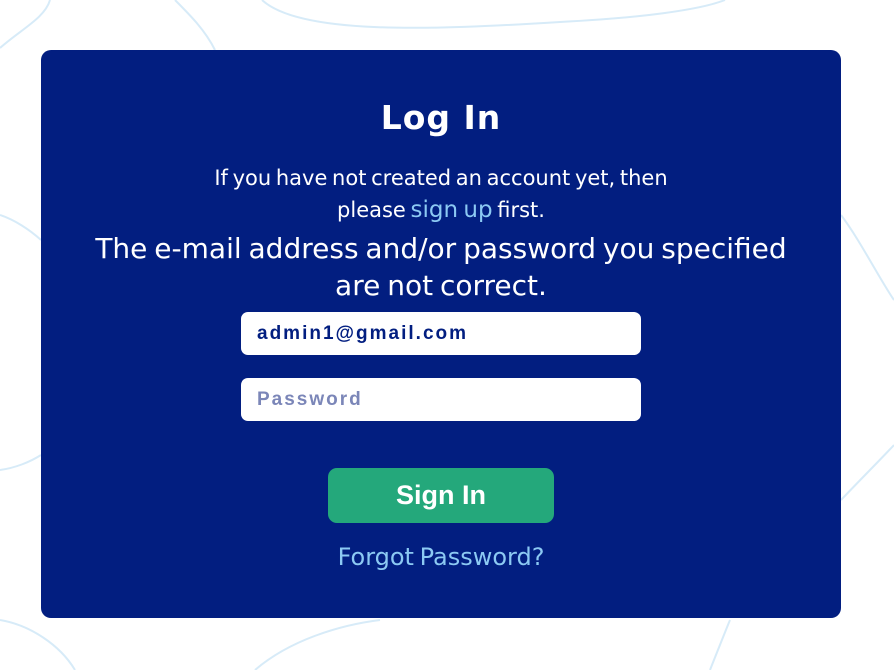 Image resolution: width=894 pixels, height=670 pixels. What do you see at coordinates (441, 557) in the screenshot?
I see `forgot-password-link: Forgot Password?` at bounding box center [441, 557].